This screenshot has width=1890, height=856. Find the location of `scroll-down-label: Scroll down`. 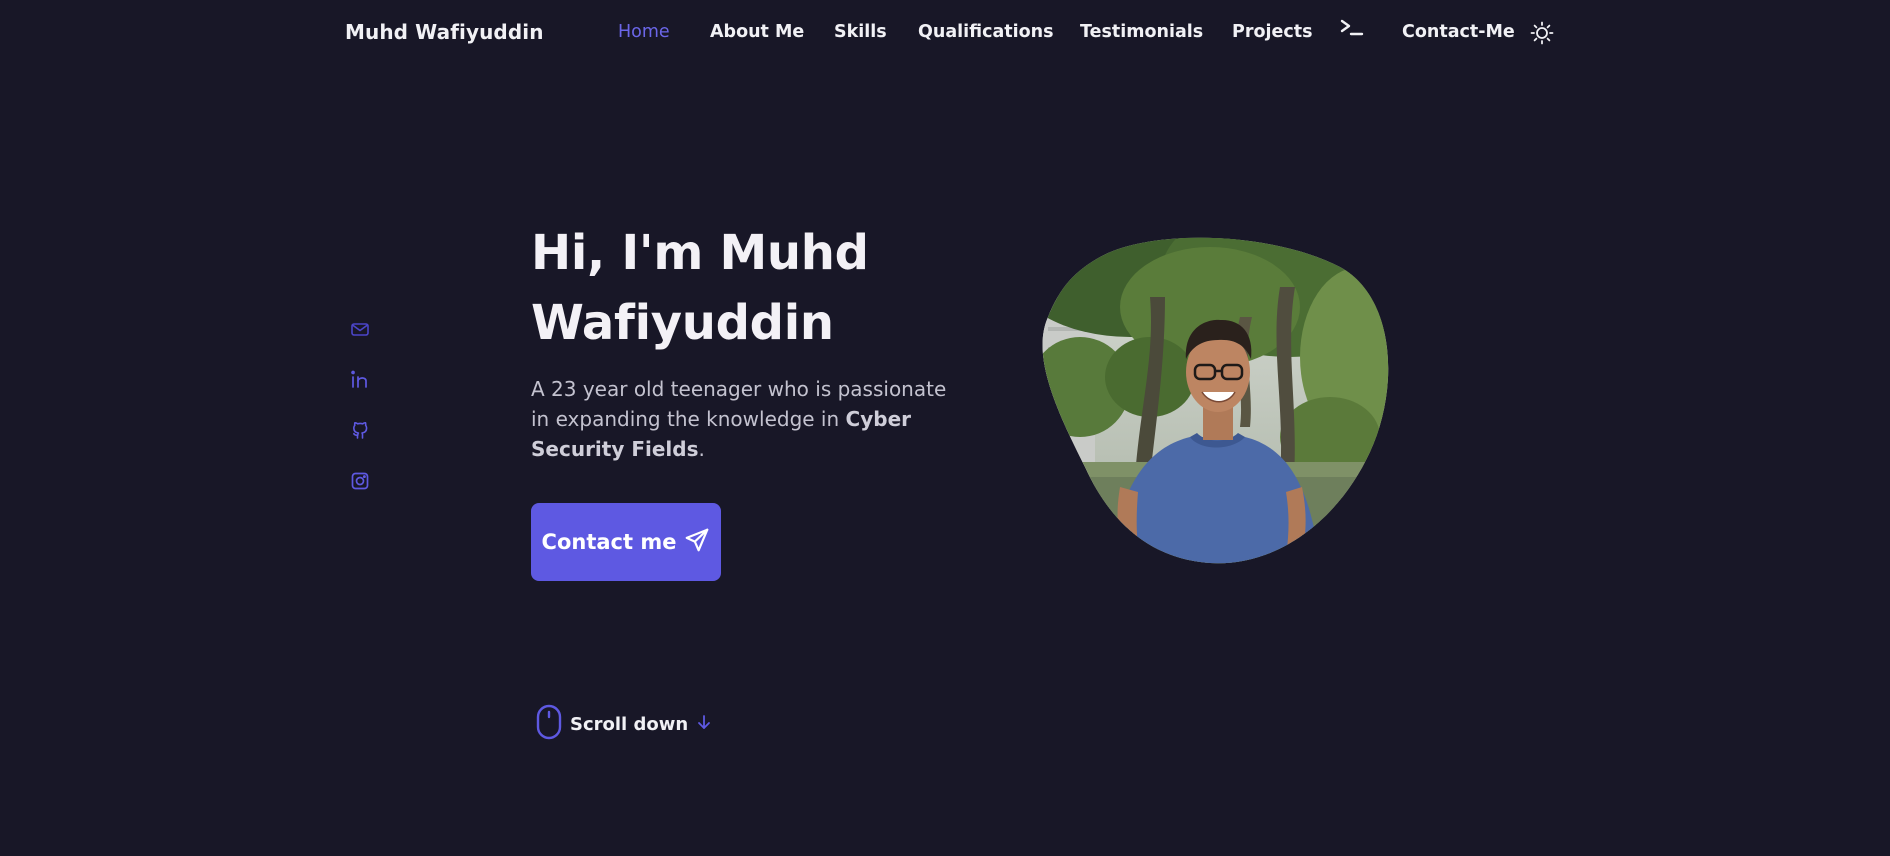

scroll-down-label: Scroll down is located at coordinates (629, 724).